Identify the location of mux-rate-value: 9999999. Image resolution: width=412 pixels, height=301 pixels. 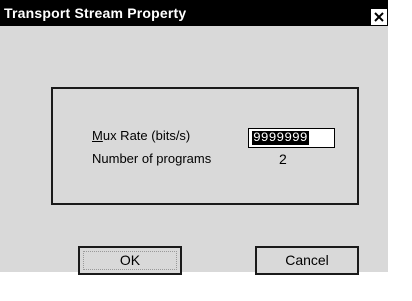
(280, 137).